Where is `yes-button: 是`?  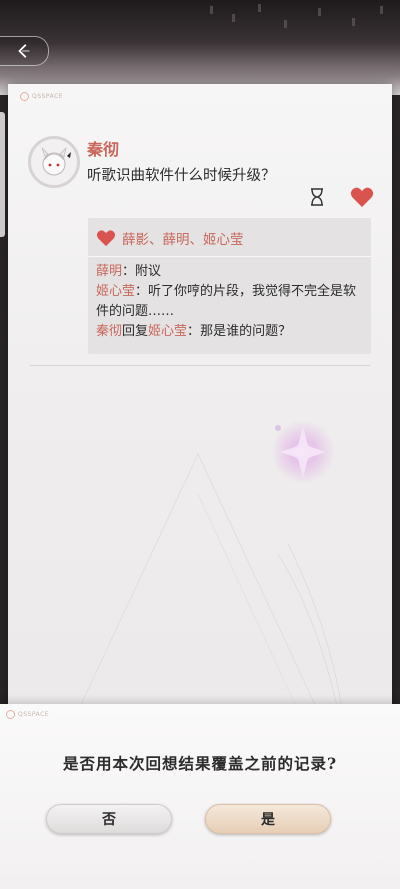 yes-button: 是 is located at coordinates (268, 819).